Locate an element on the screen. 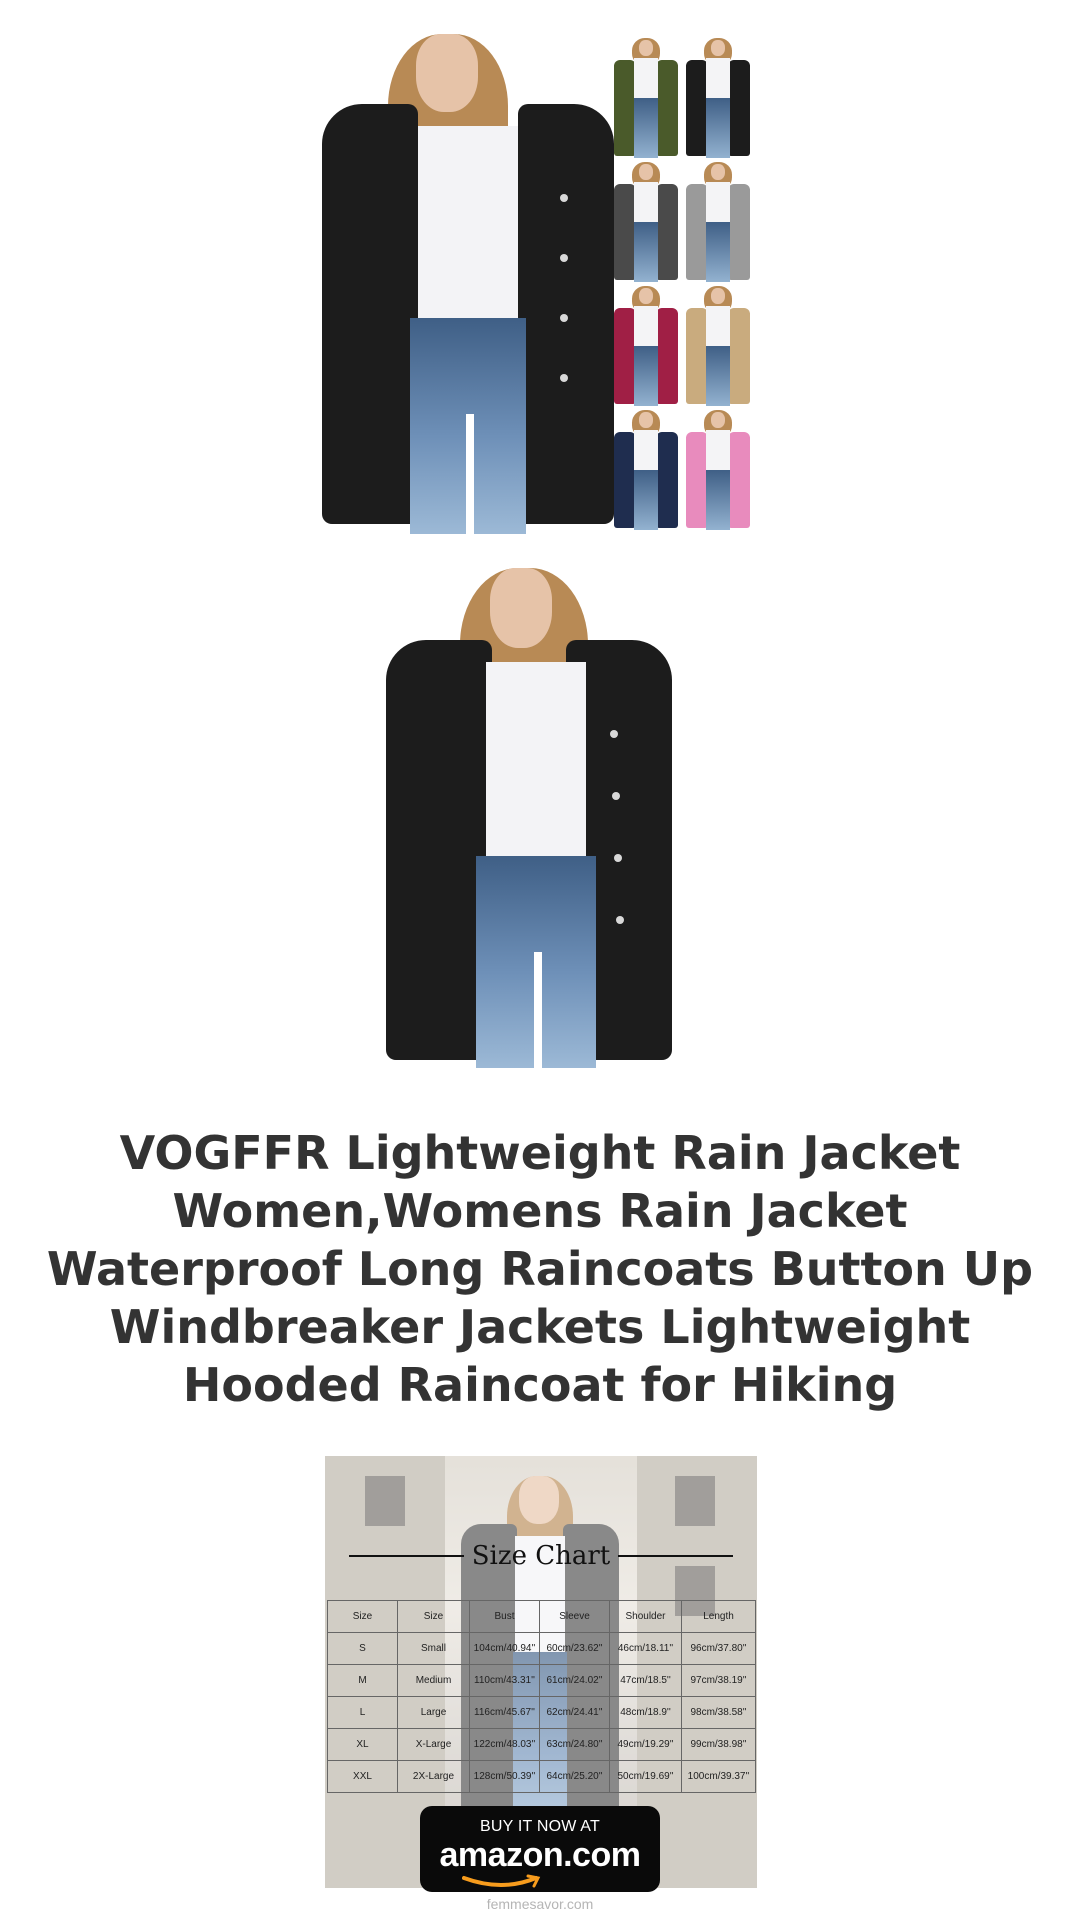  size-table-cell: Small is located at coordinates (433, 1648).